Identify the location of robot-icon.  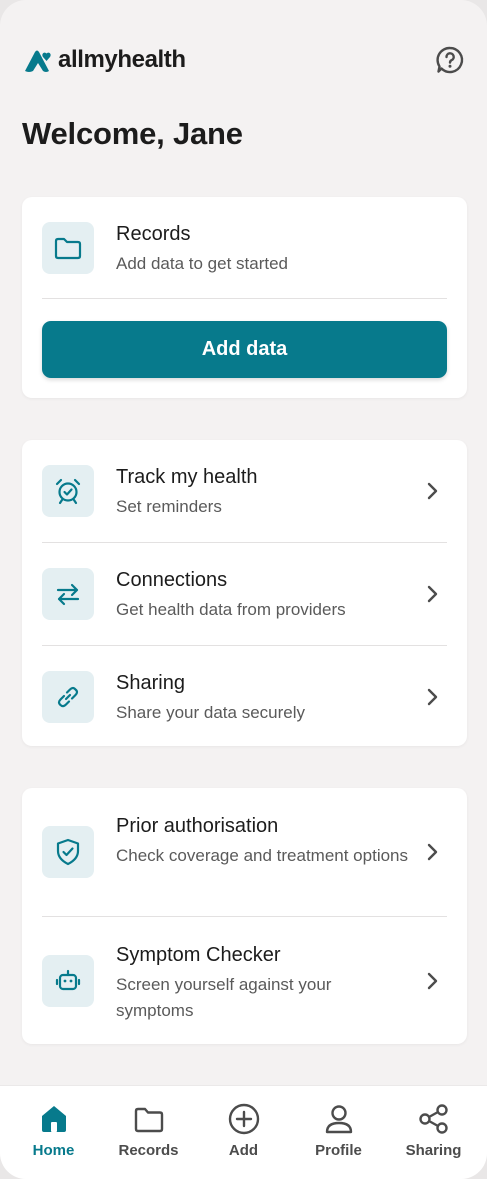
(68, 980).